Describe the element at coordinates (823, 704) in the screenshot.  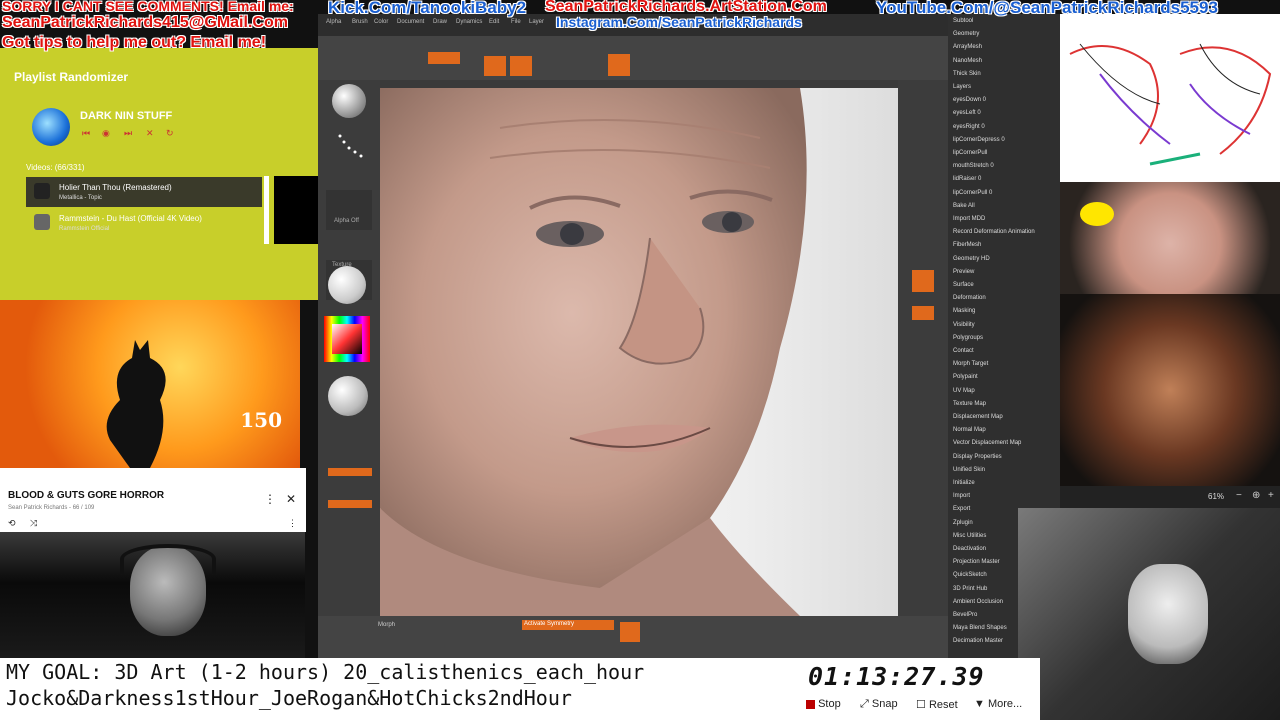
I see `stop-button: Stop` at that location.